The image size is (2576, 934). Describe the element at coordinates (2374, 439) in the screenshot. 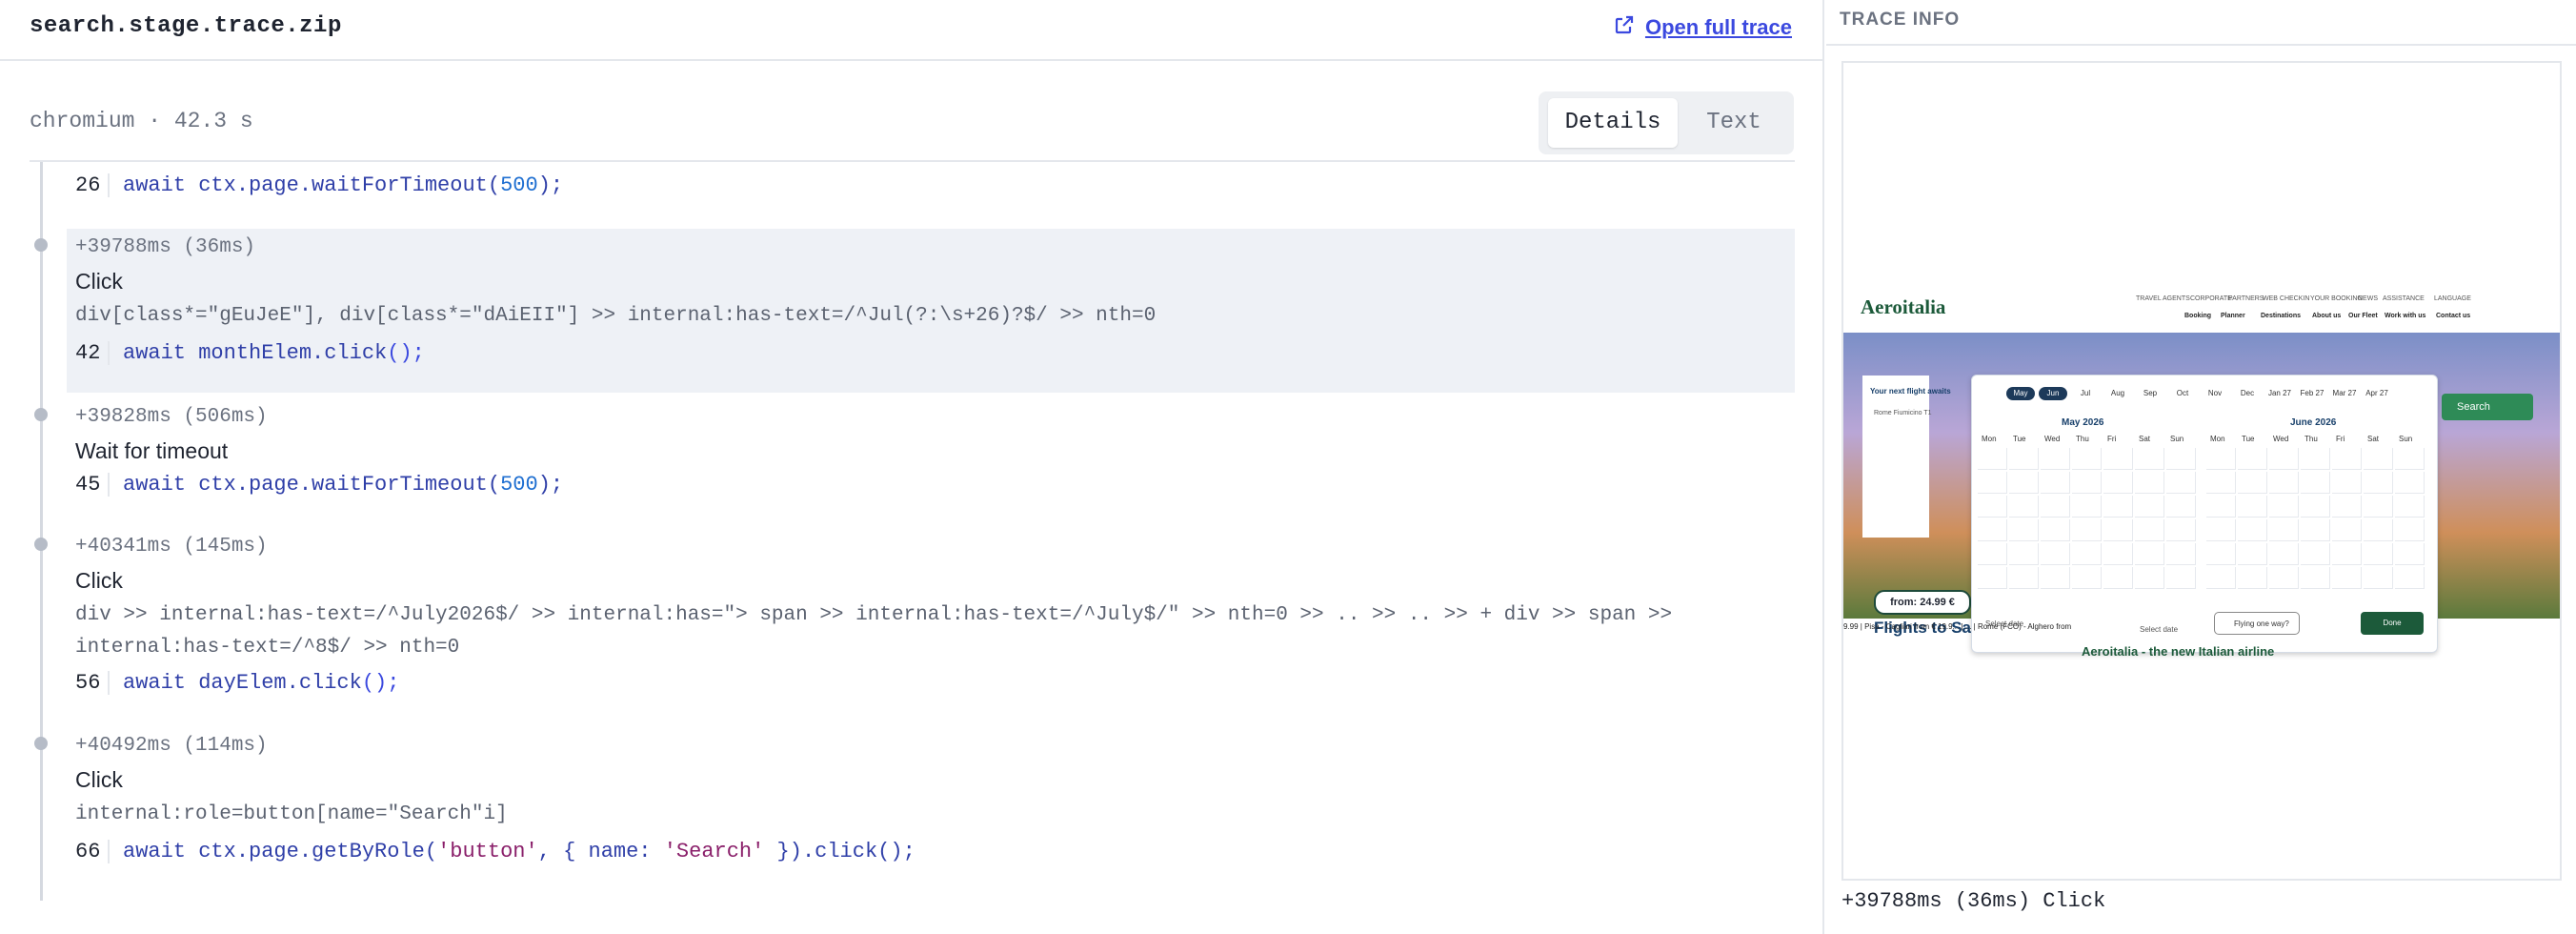

I see `site-weekday: Sat` at that location.